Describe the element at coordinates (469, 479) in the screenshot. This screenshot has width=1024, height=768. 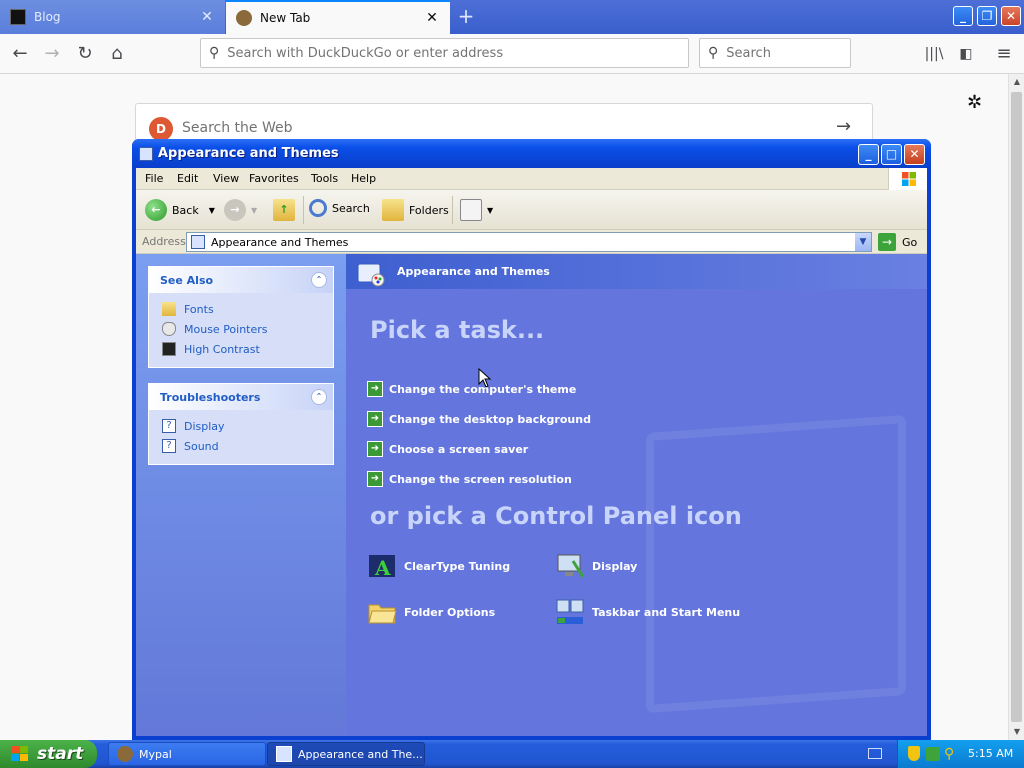
I see `task-screen-resolution: ➜ Change the screen resolution` at that location.